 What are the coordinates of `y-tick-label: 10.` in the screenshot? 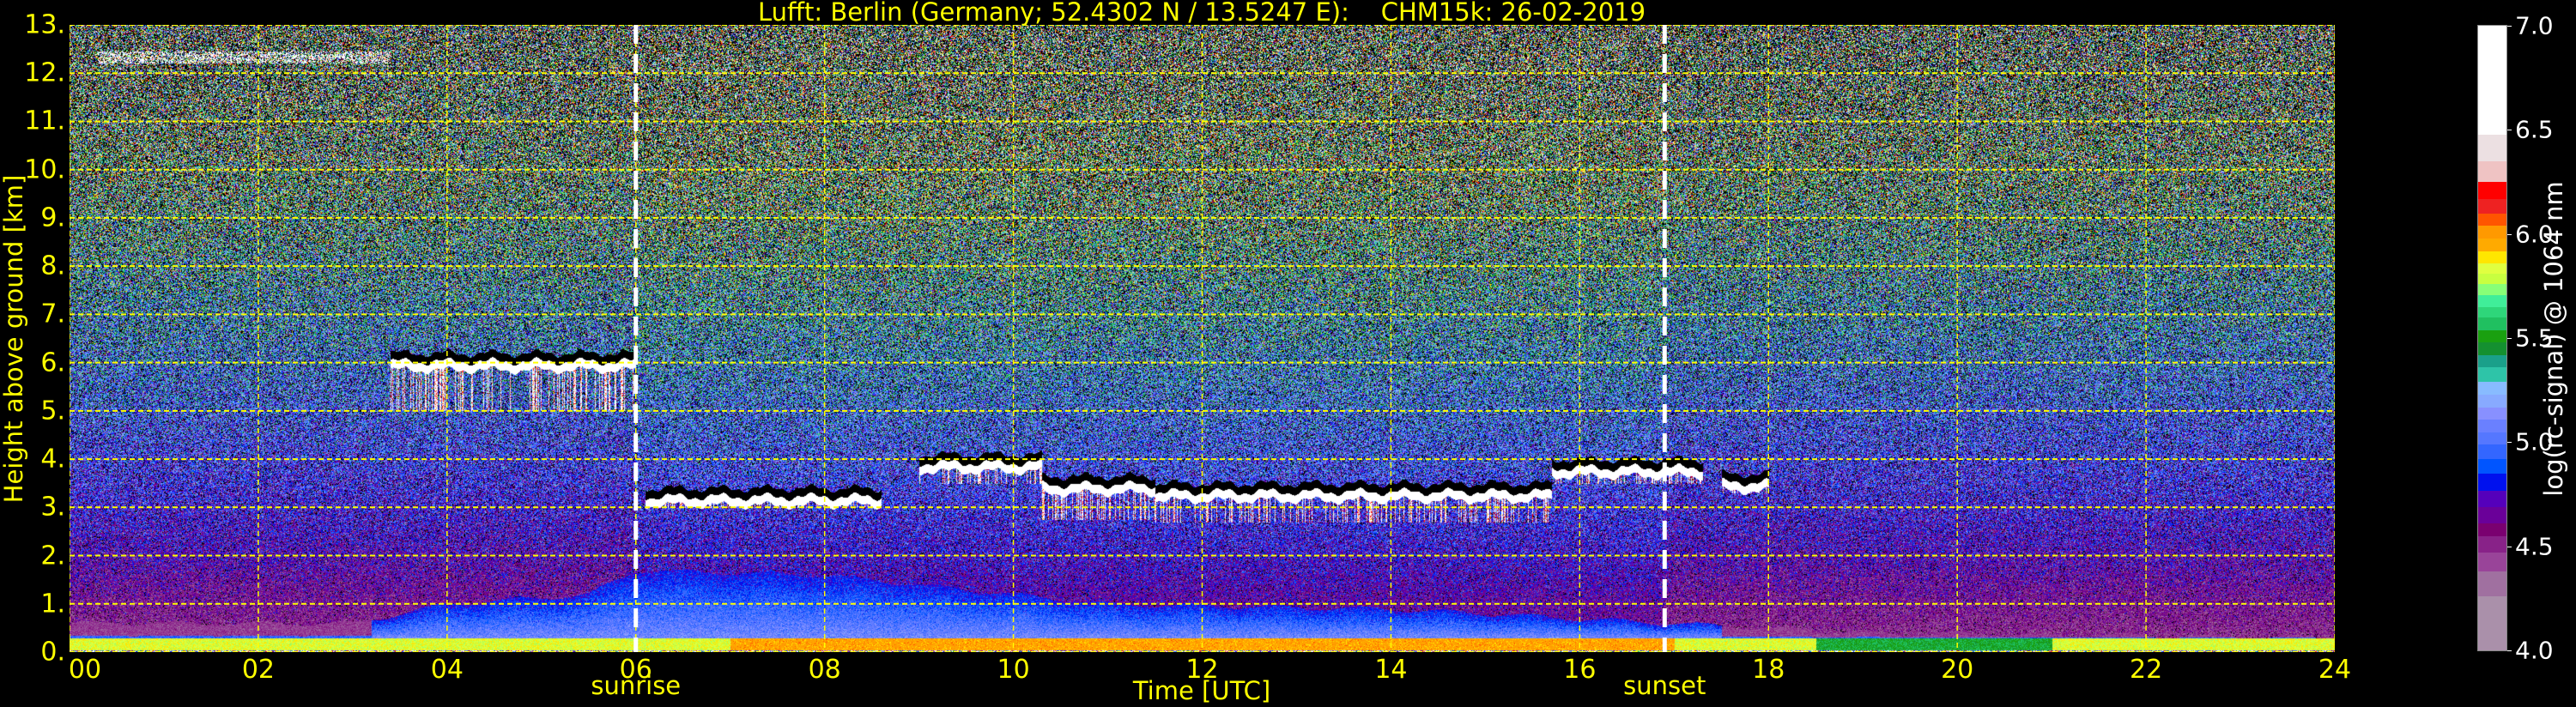 It's located at (44, 170).